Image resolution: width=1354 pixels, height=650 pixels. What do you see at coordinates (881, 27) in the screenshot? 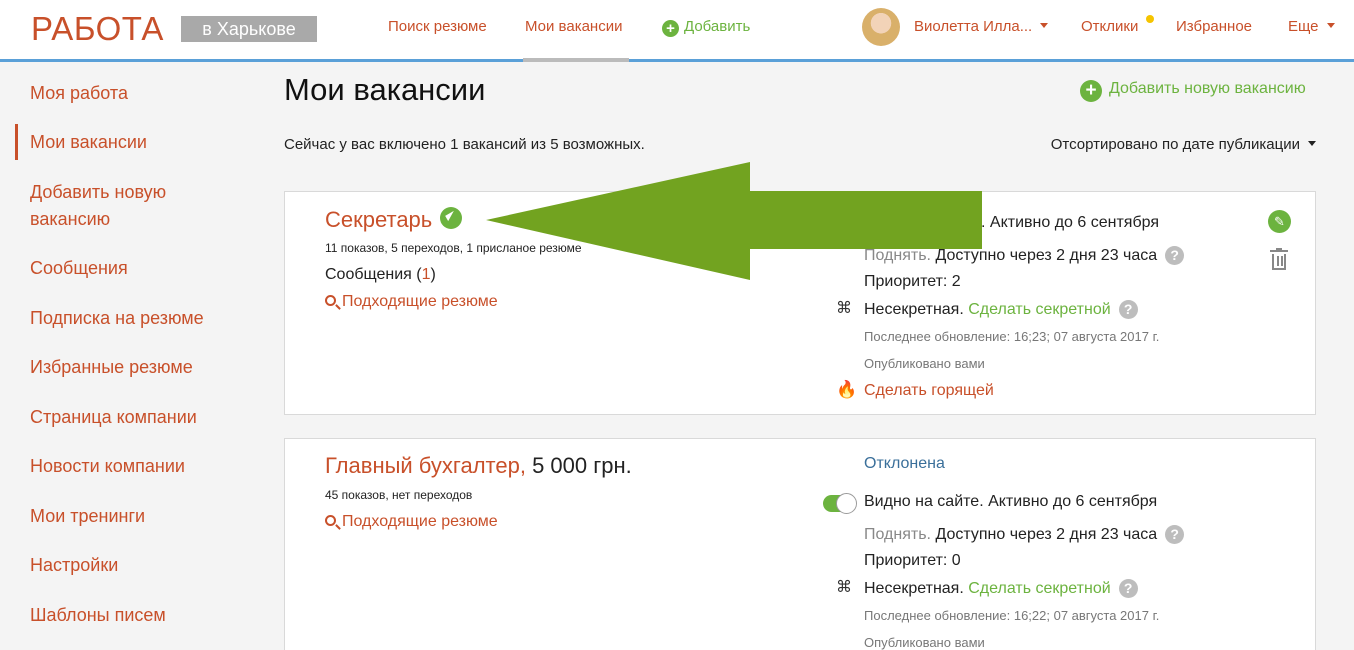
I see `avatar` at bounding box center [881, 27].